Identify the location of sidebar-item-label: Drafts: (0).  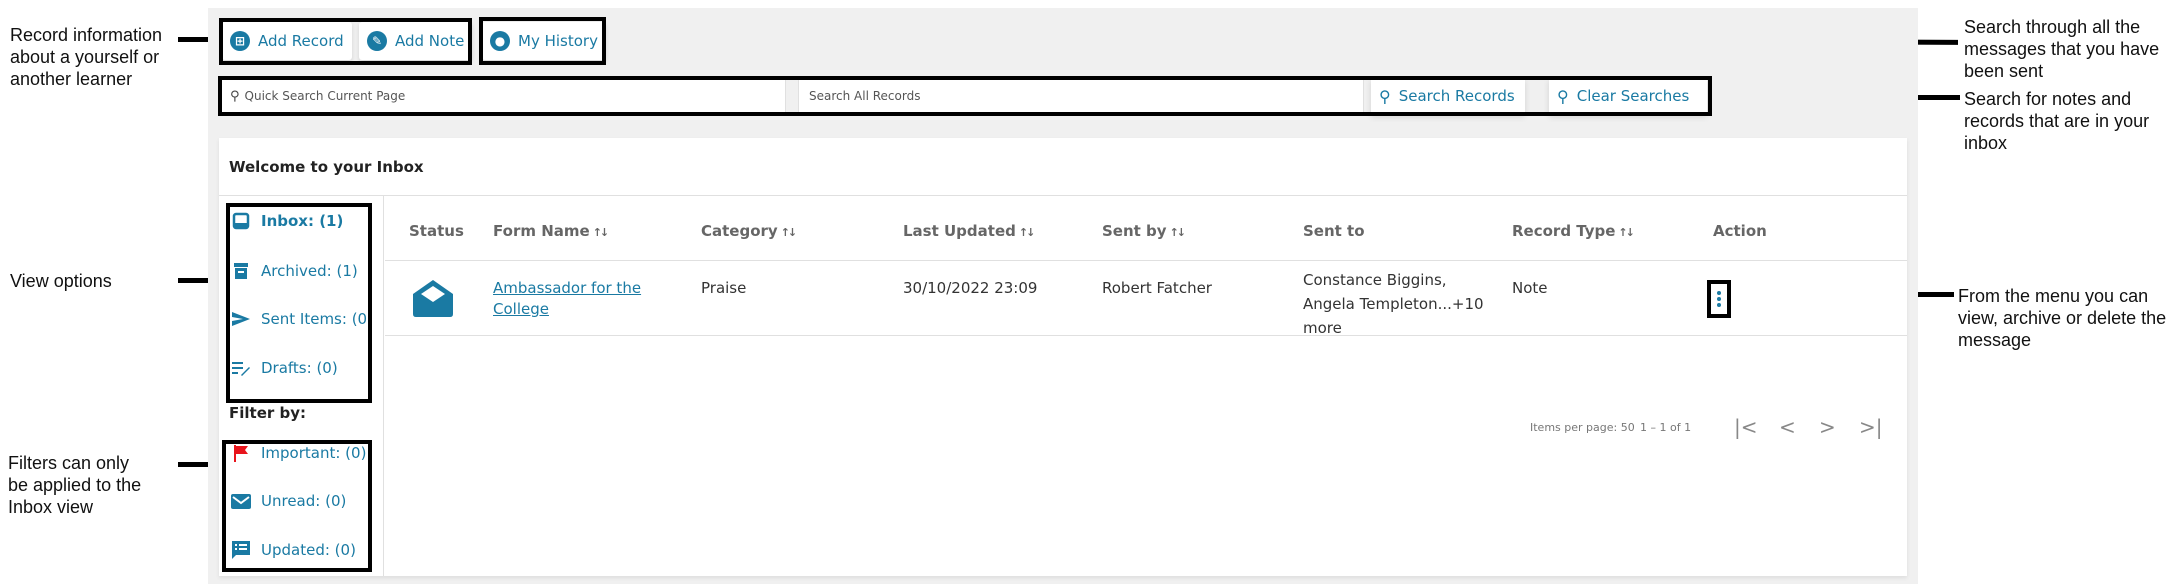
(299, 368).